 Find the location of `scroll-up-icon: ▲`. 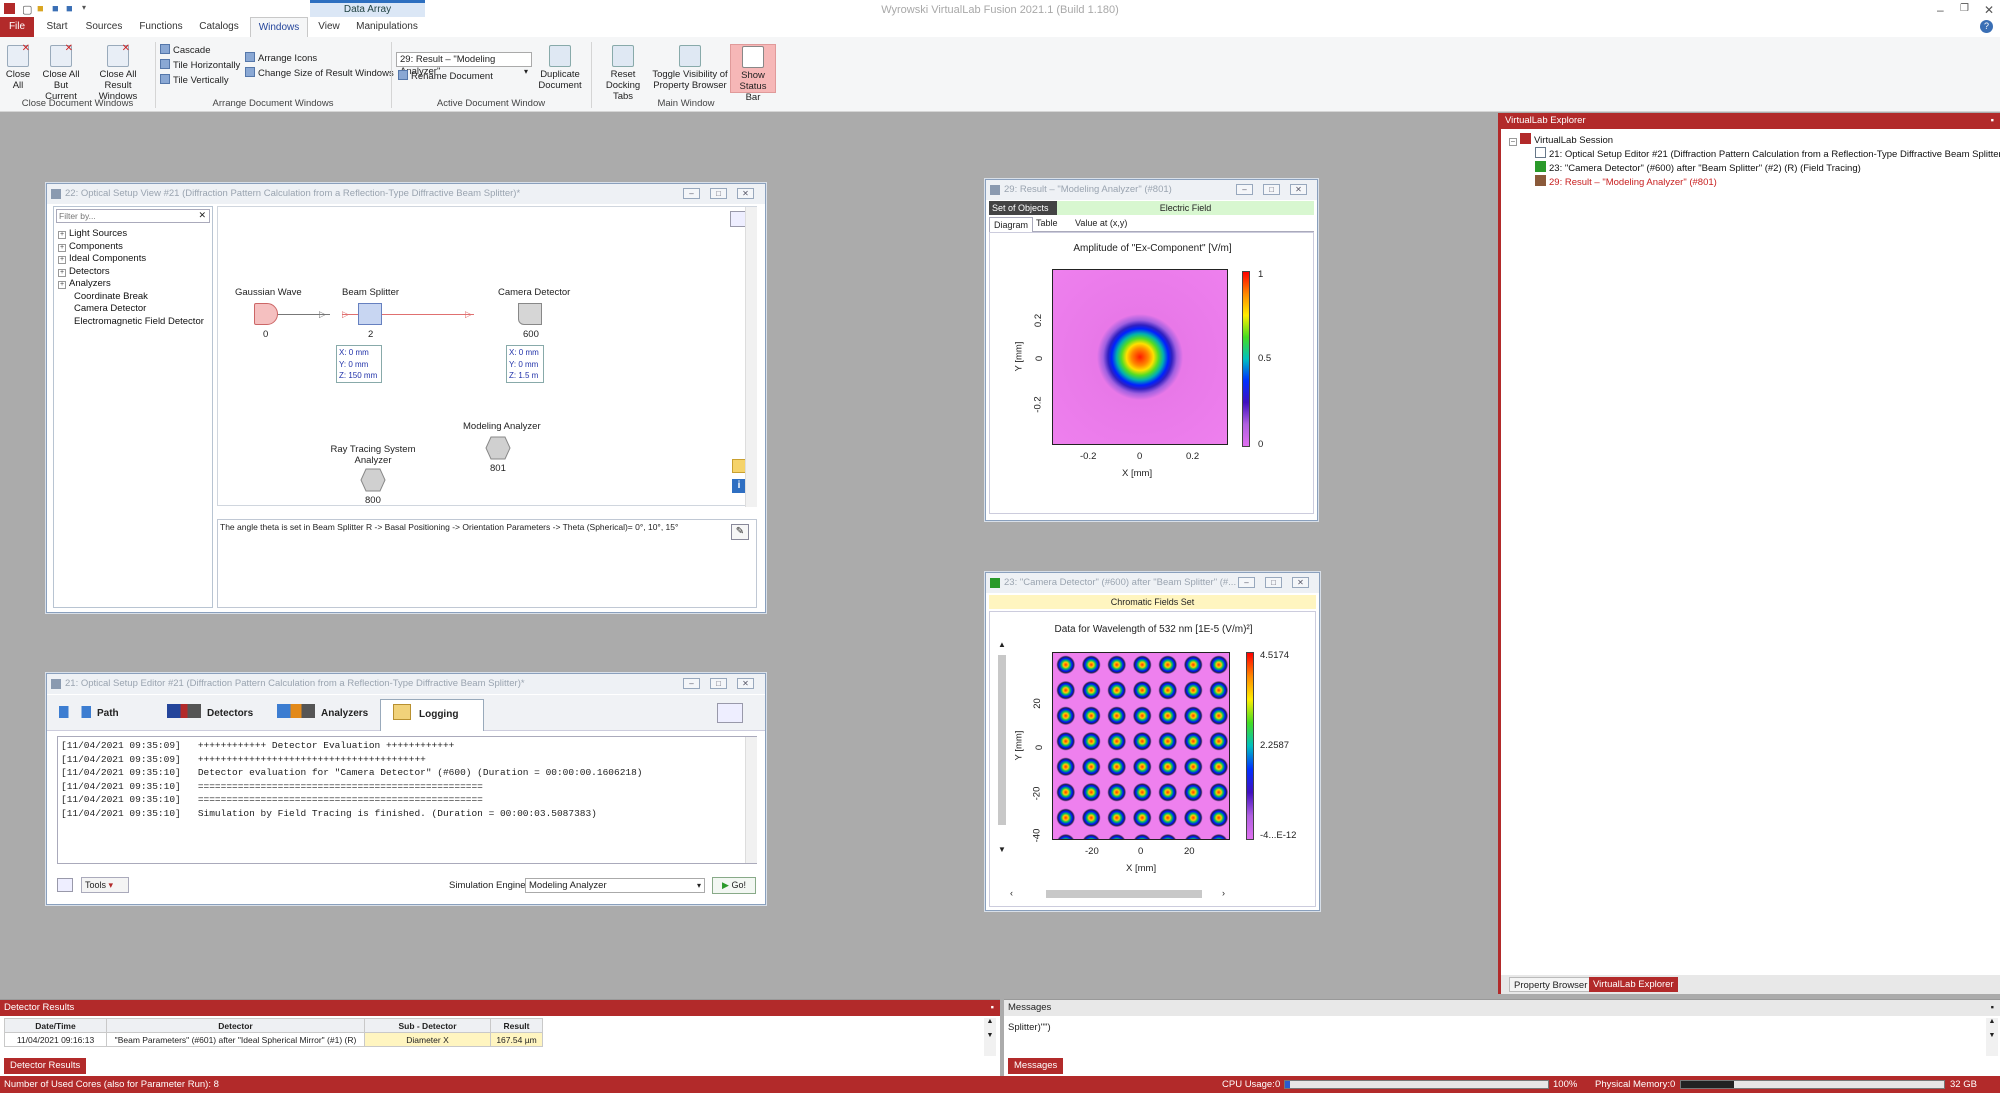

scroll-up-icon: ▲ is located at coordinates (1002, 644).